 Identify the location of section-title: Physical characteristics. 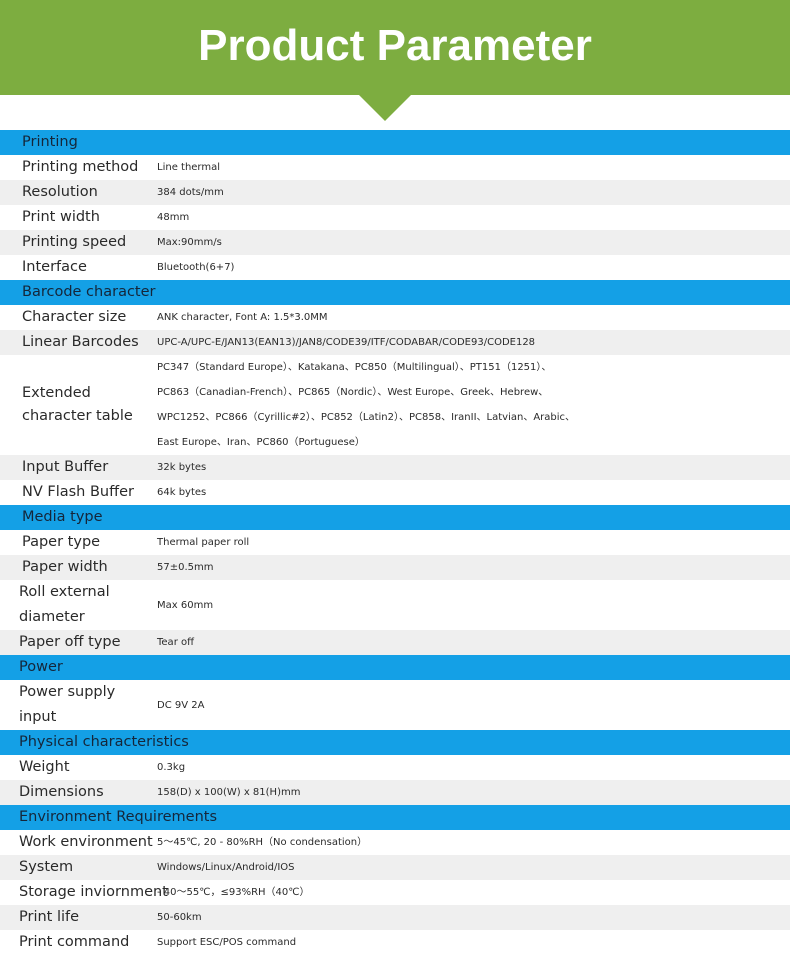
(104, 742).